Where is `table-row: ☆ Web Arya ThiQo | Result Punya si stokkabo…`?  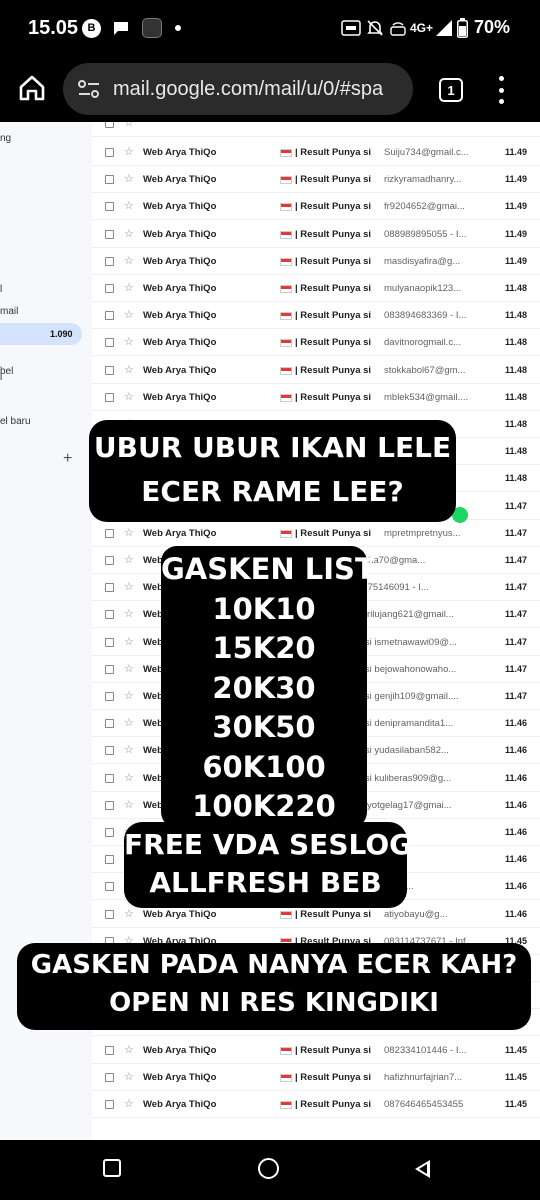
table-row: ☆ Web Arya ThiQo | Result Punya si stokkabo… is located at coordinates (316, 370).